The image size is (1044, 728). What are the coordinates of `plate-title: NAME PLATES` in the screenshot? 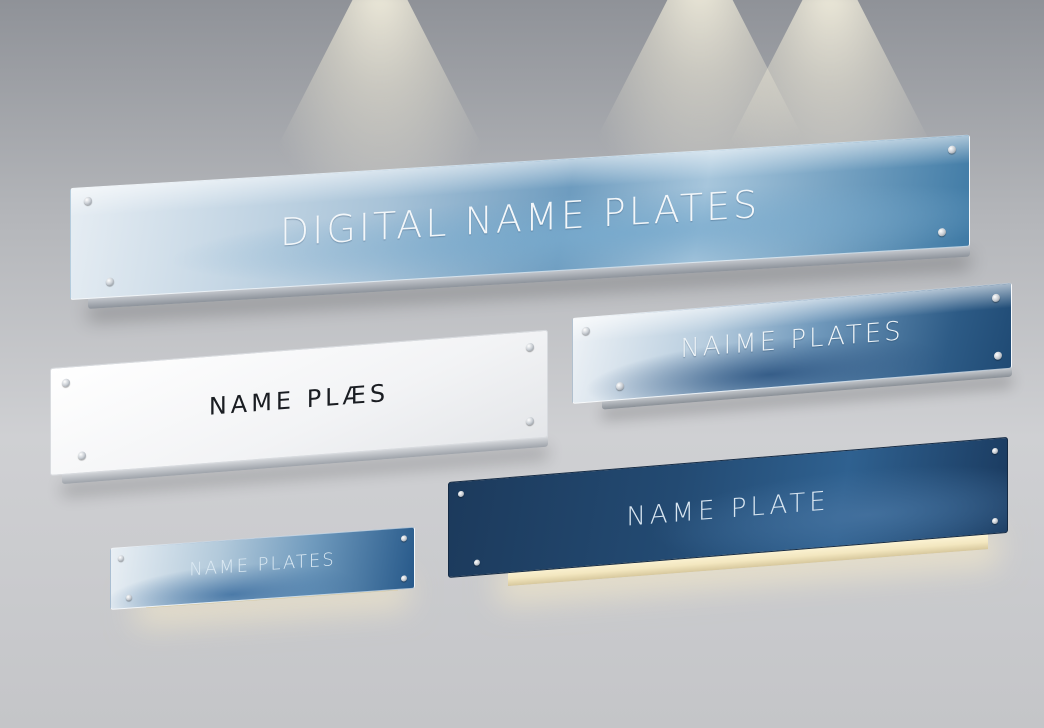 It's located at (262, 565).